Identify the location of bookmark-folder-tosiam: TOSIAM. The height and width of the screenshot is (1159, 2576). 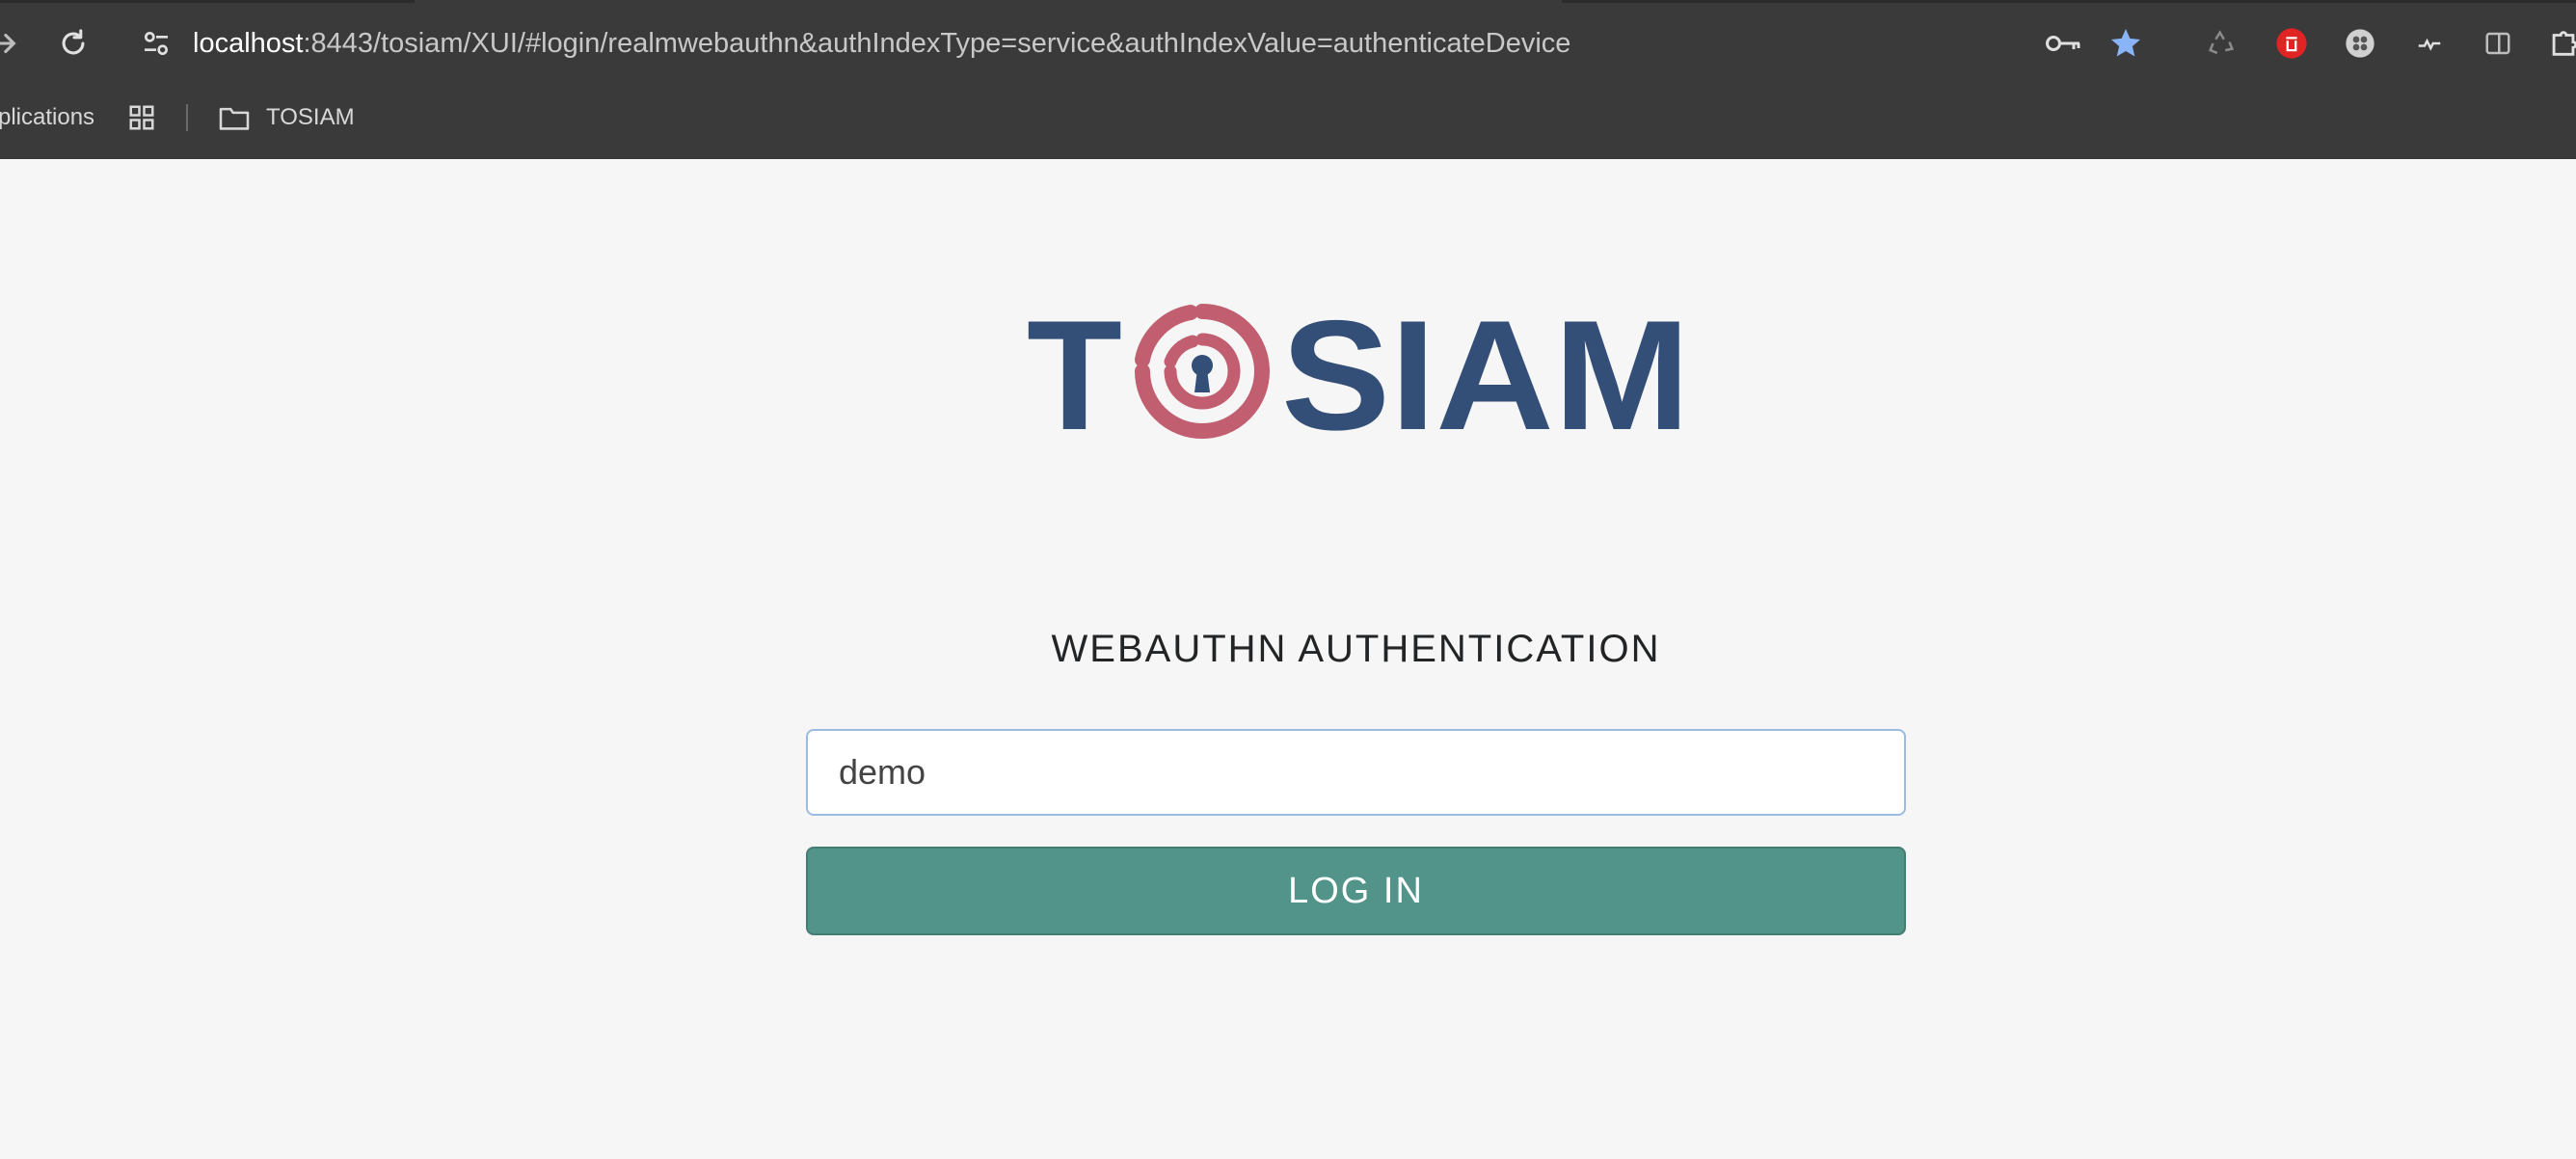
(287, 117).